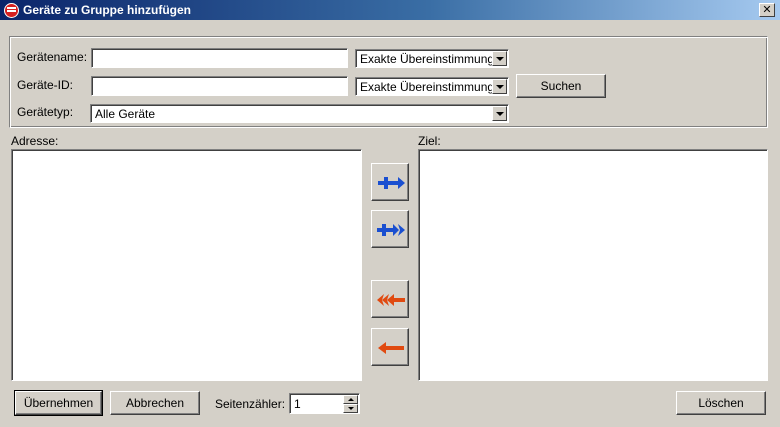  What do you see at coordinates (107, 10) in the screenshot?
I see `window-title: Geräte zu Gruppe hinzufügen` at bounding box center [107, 10].